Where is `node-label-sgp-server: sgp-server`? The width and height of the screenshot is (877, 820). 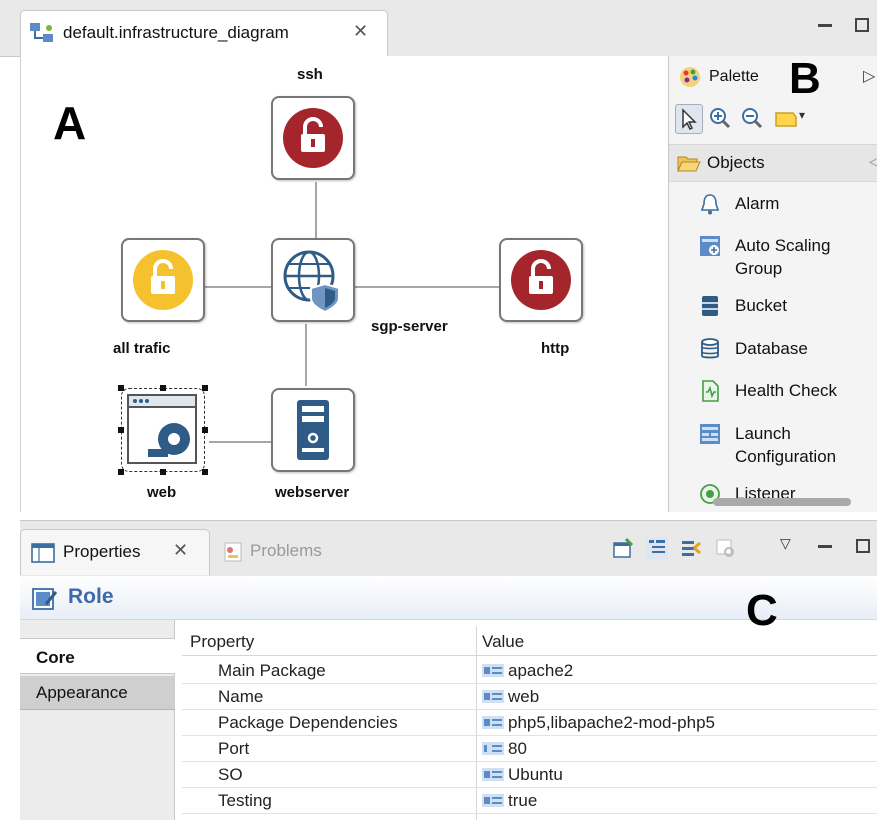 node-label-sgp-server: sgp-server is located at coordinates (409, 326).